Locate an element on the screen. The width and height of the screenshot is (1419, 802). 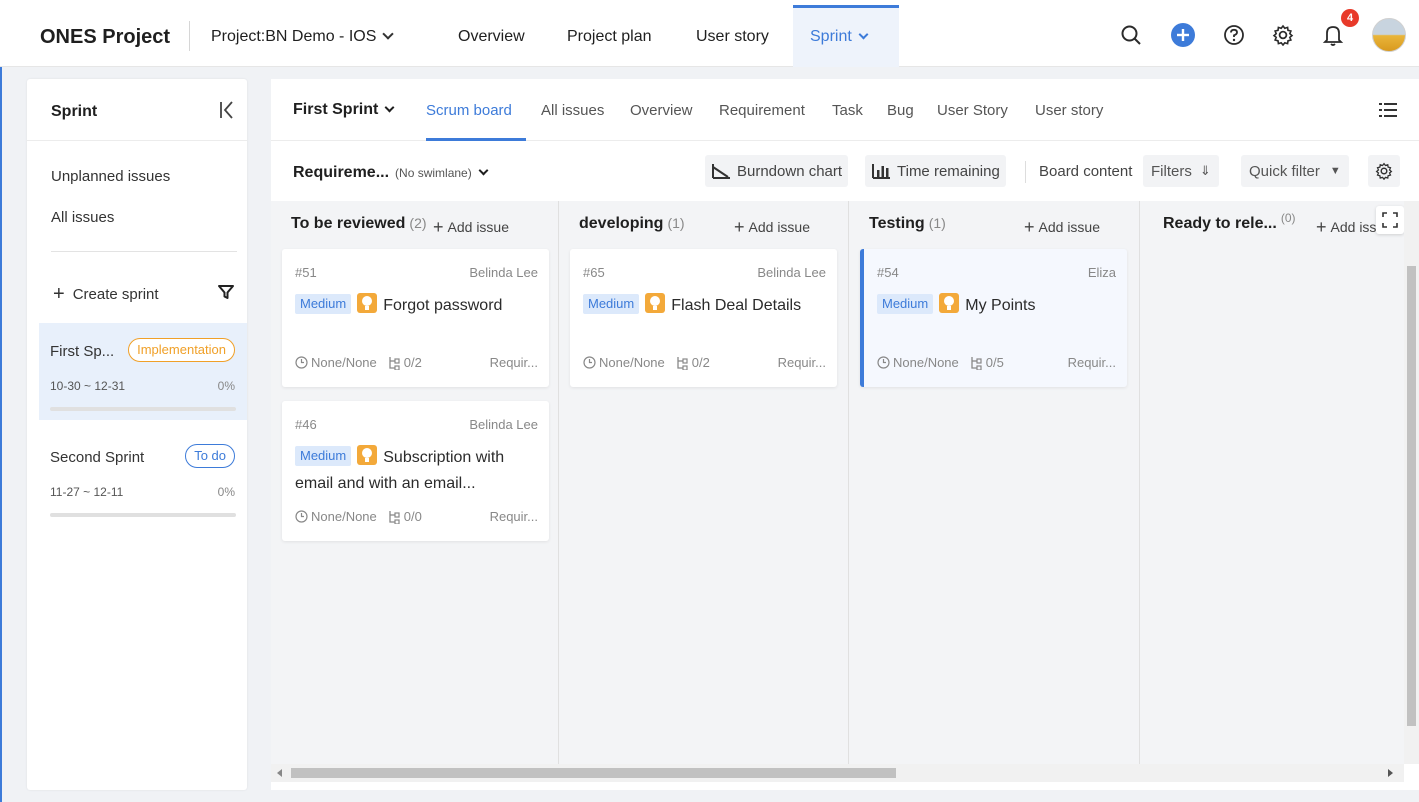
subtask-count: 0/0 is located at coordinates (412, 516).